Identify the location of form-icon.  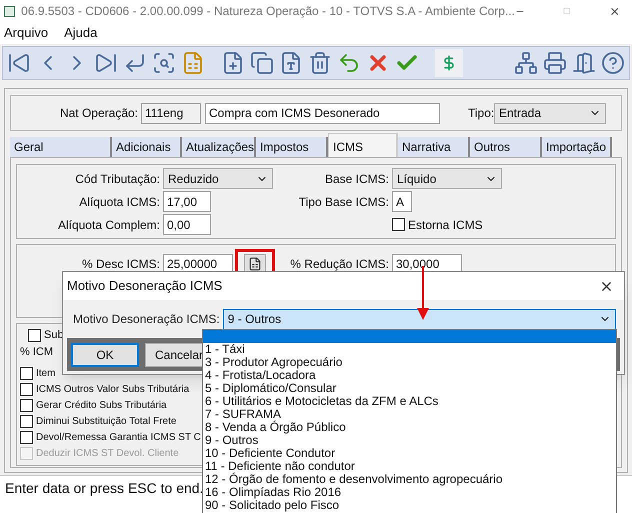
(255, 264).